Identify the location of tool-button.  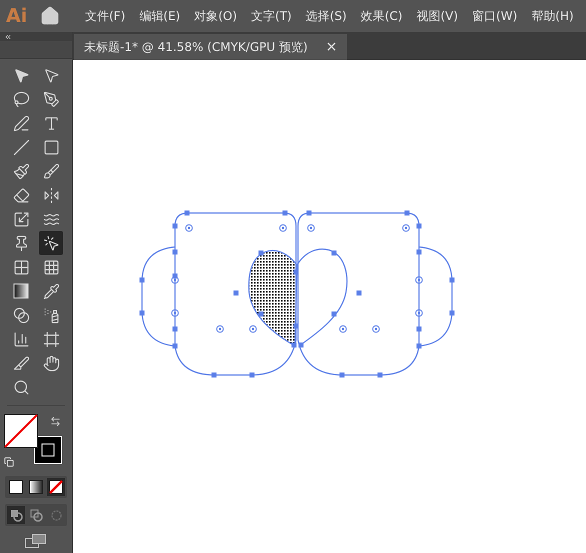
(51, 243).